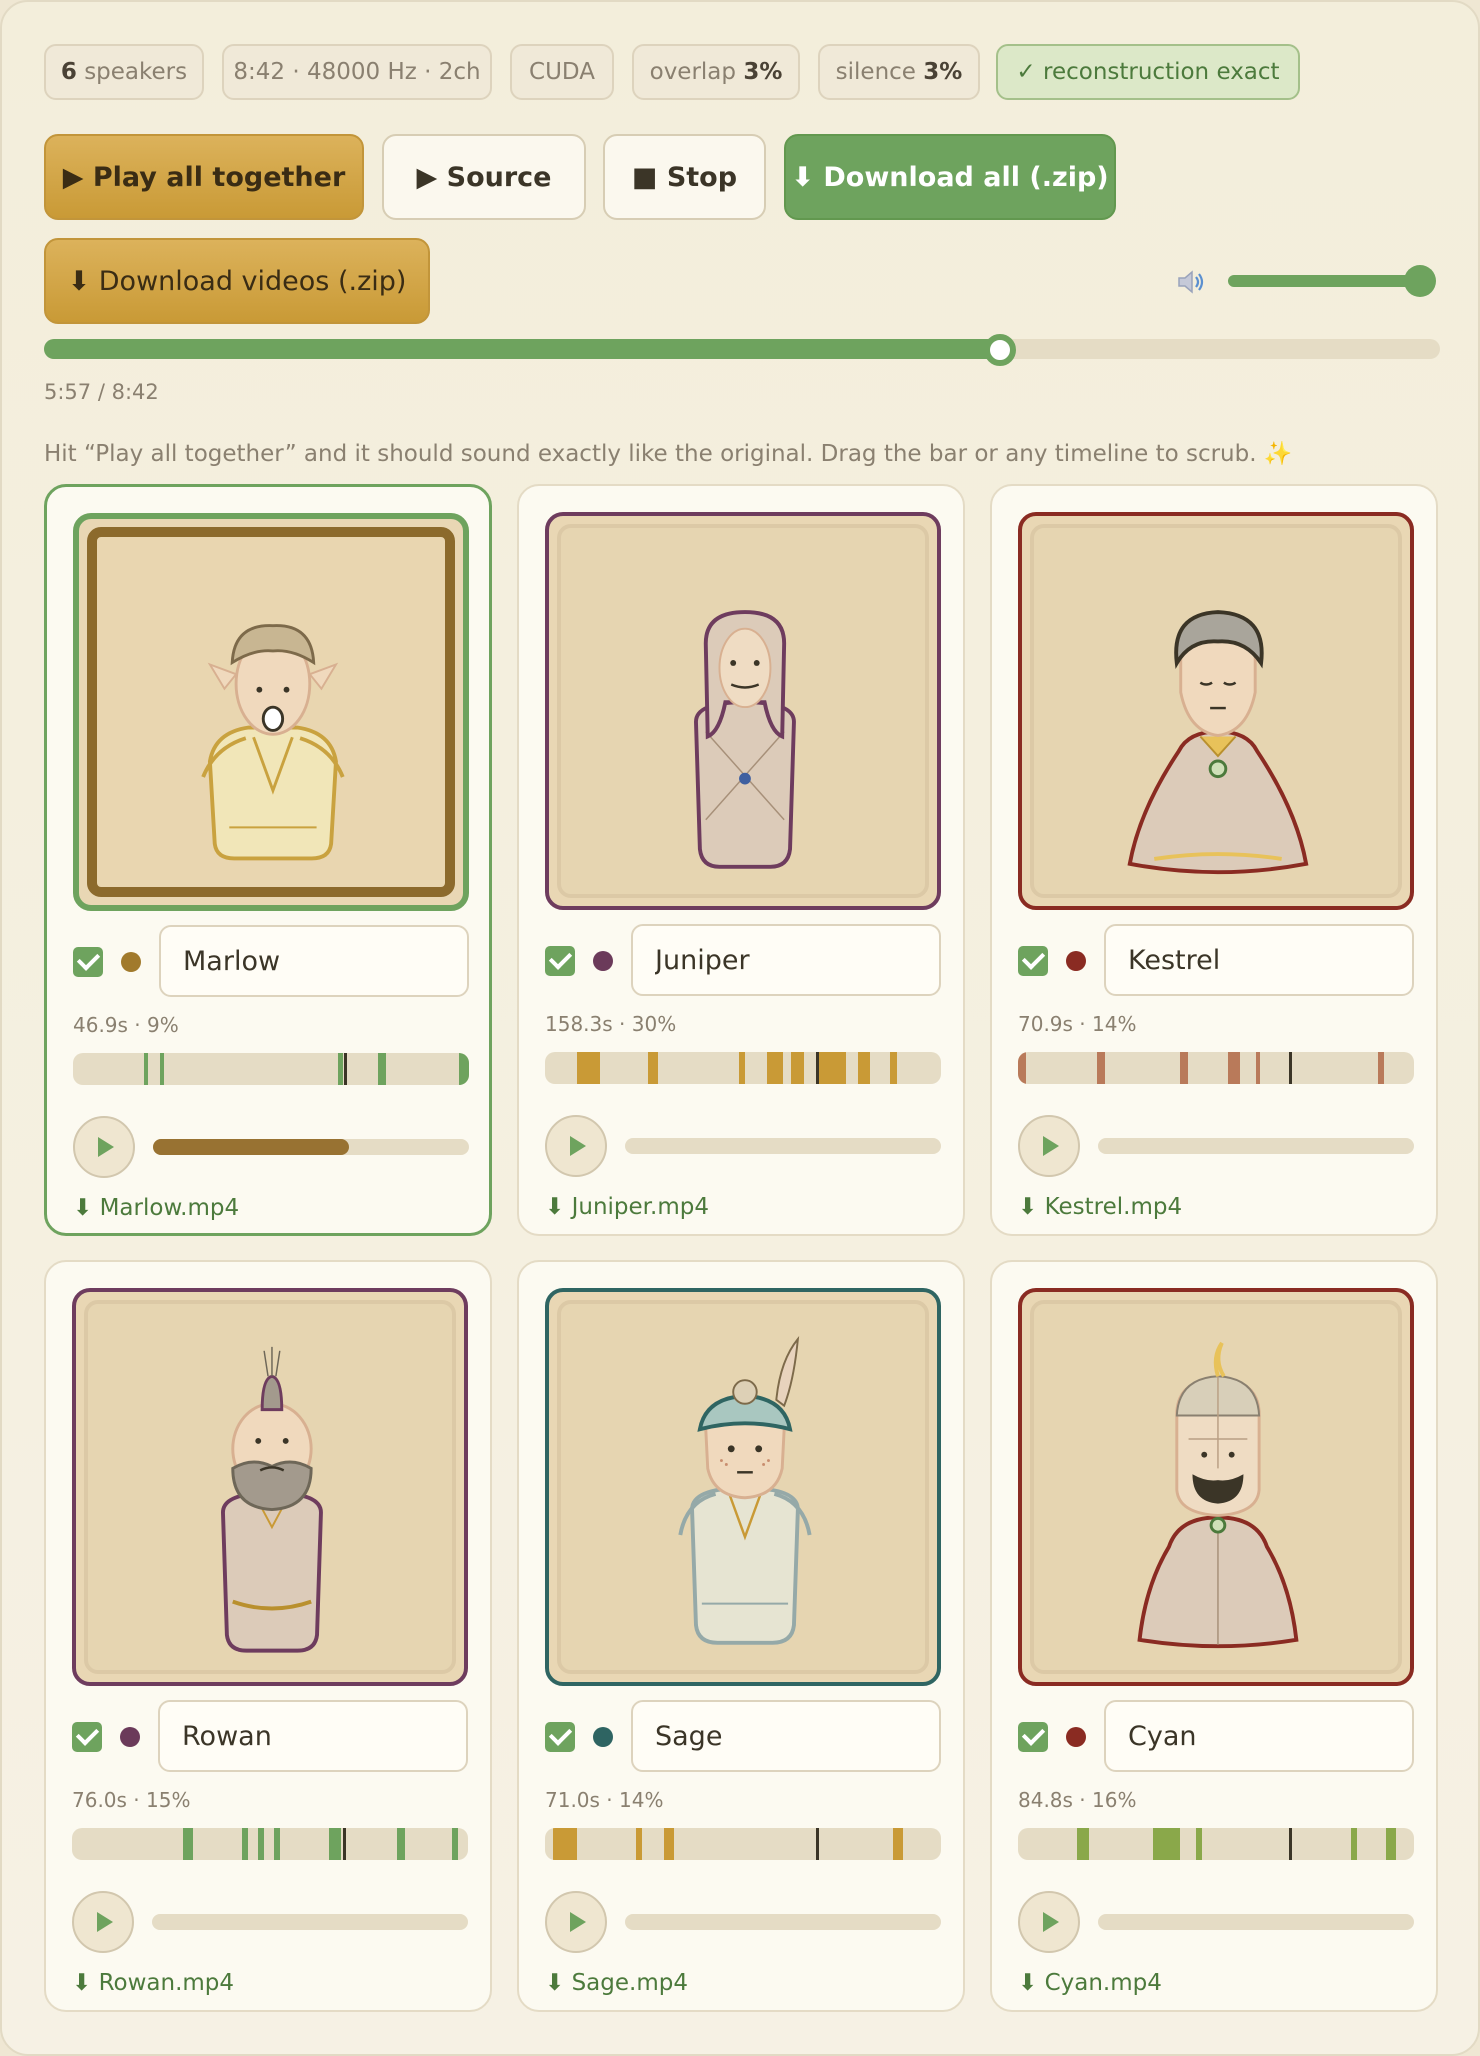 The width and height of the screenshot is (1480, 2056). Describe the element at coordinates (204, 177) in the screenshot. I see `play-all-button: ▶ Play all together` at that location.